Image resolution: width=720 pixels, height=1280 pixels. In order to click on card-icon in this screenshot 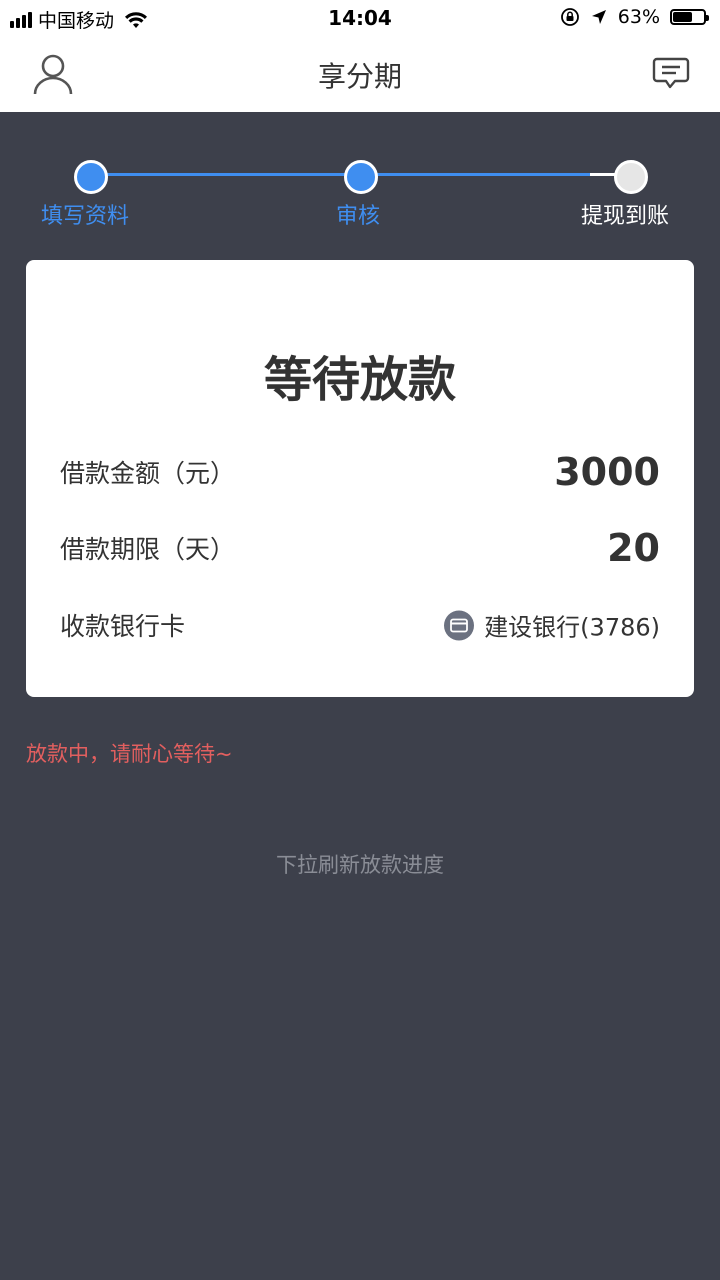, I will do `click(459, 625)`.